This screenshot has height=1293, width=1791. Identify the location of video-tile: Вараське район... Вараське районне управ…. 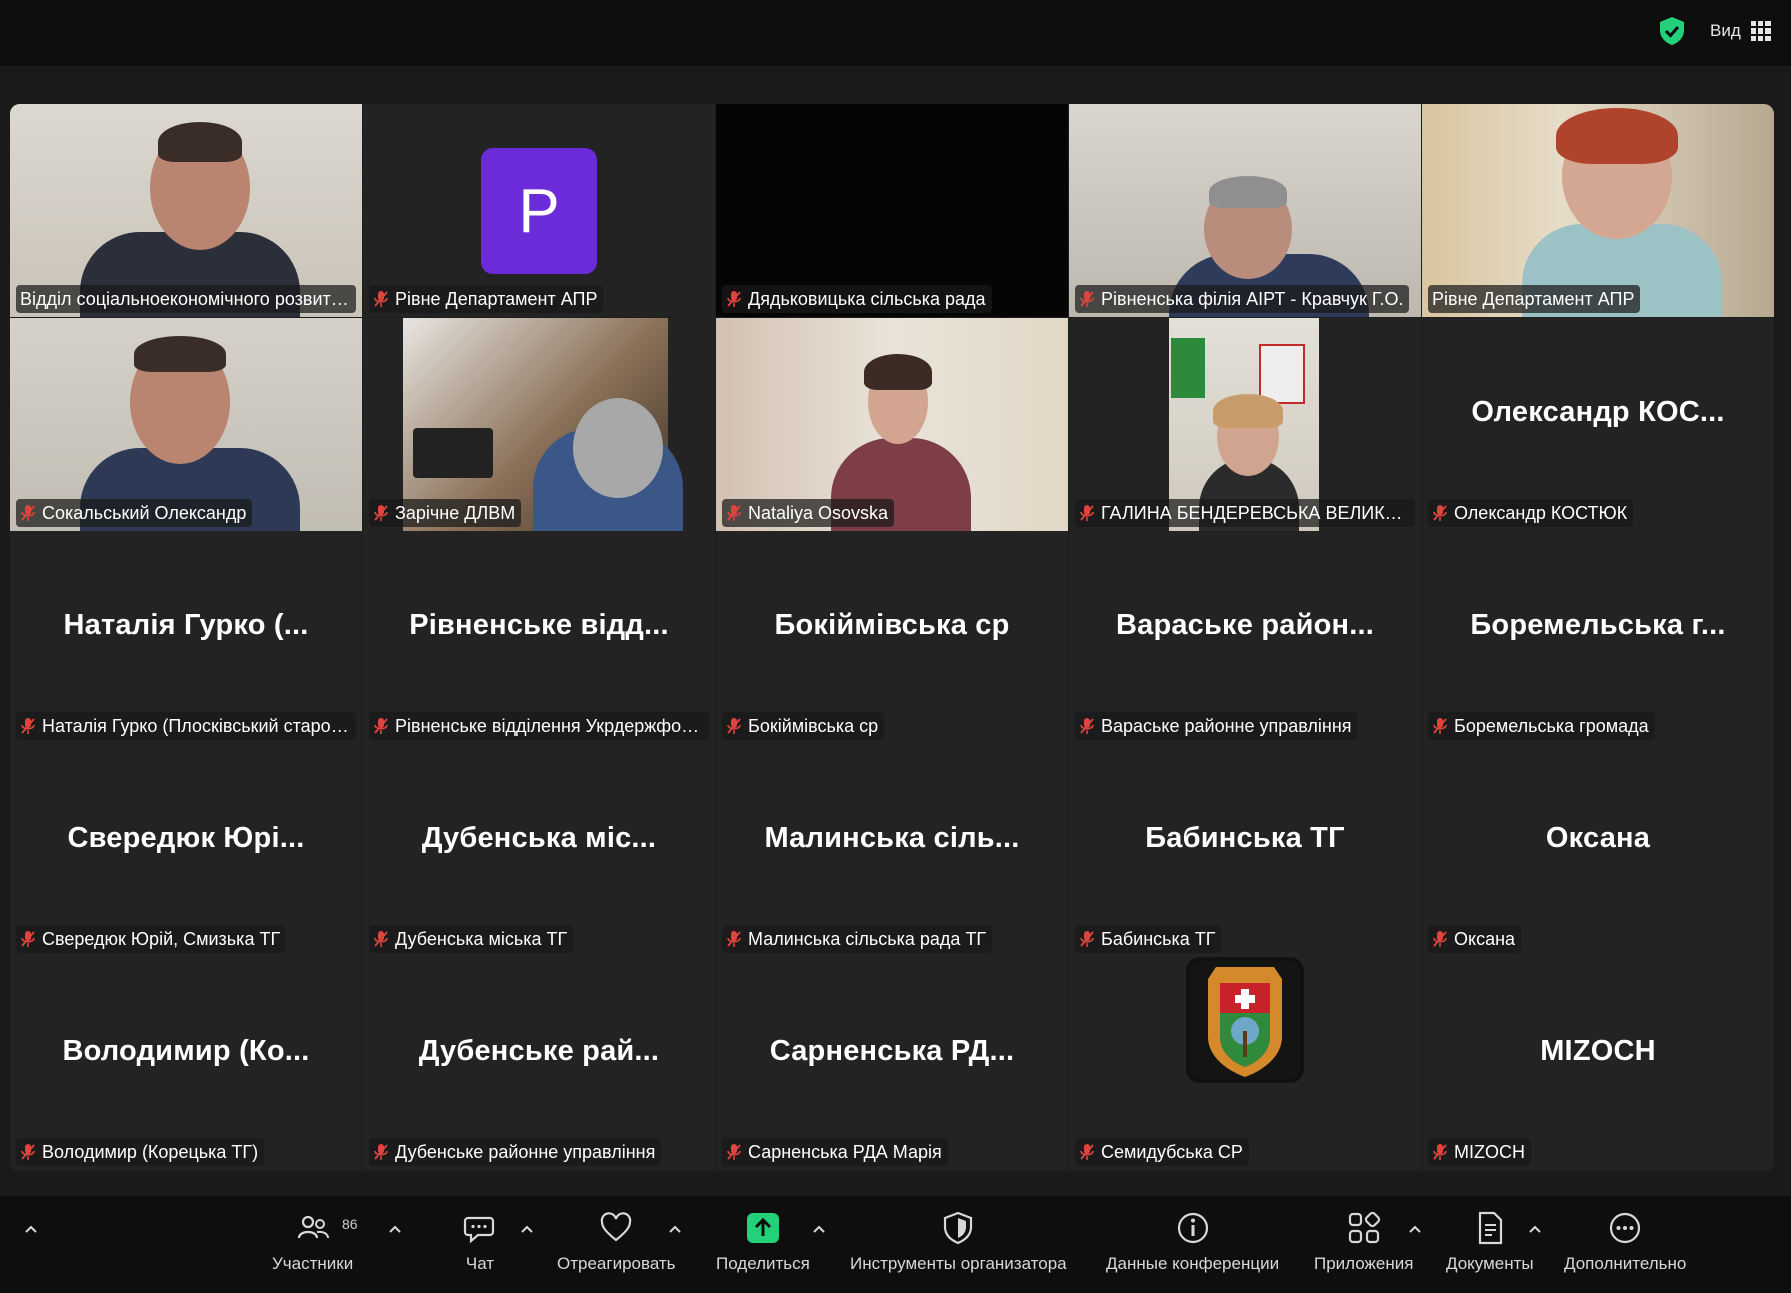
(1245, 637).